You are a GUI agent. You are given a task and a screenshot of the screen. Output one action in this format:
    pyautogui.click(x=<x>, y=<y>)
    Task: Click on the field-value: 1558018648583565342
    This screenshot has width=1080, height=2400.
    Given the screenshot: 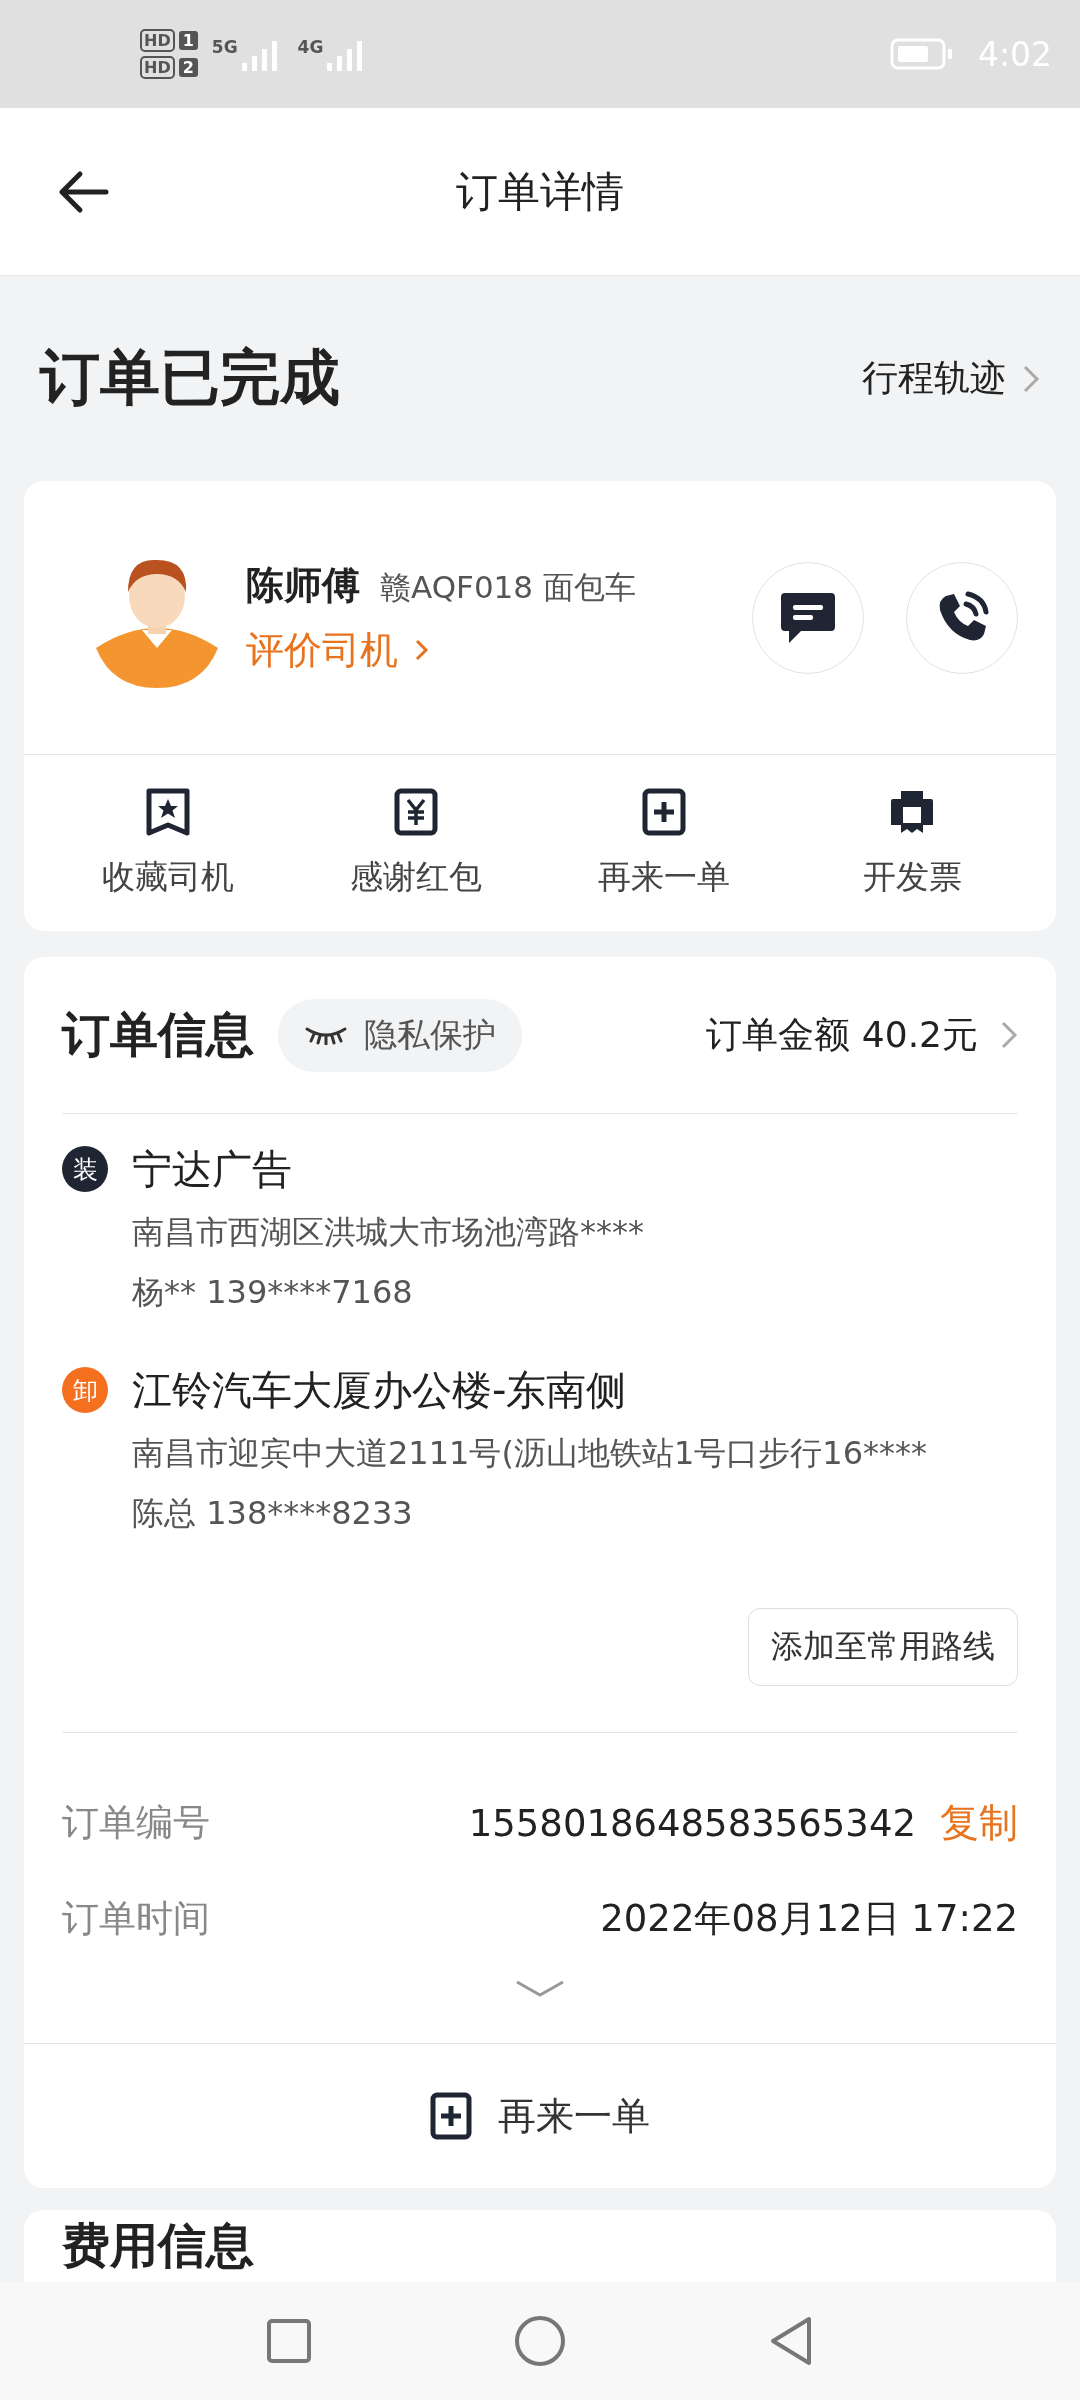 What is the action you would take?
    pyautogui.click(x=692, y=1823)
    